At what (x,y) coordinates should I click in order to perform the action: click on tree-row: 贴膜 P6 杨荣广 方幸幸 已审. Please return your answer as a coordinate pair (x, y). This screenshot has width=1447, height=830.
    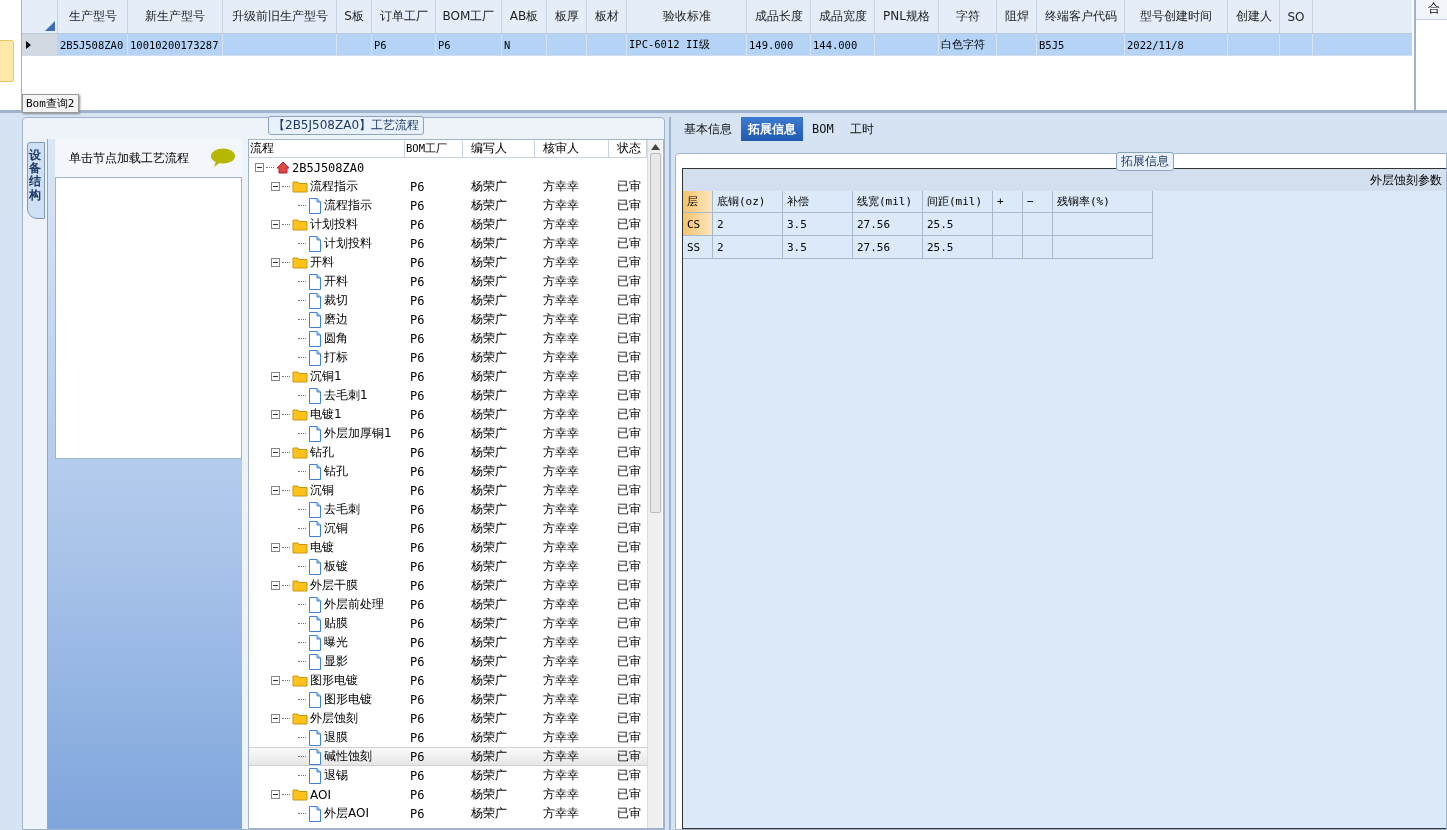
    Looking at the image, I should click on (448, 623).